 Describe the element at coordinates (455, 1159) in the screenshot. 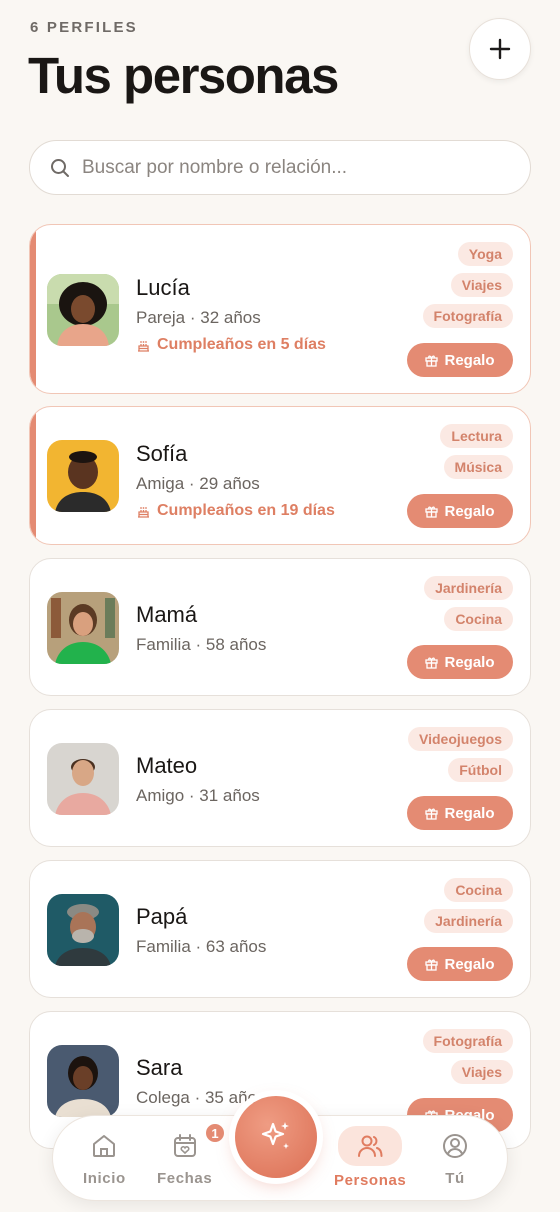

I see `nav-item-tu: Tú` at that location.